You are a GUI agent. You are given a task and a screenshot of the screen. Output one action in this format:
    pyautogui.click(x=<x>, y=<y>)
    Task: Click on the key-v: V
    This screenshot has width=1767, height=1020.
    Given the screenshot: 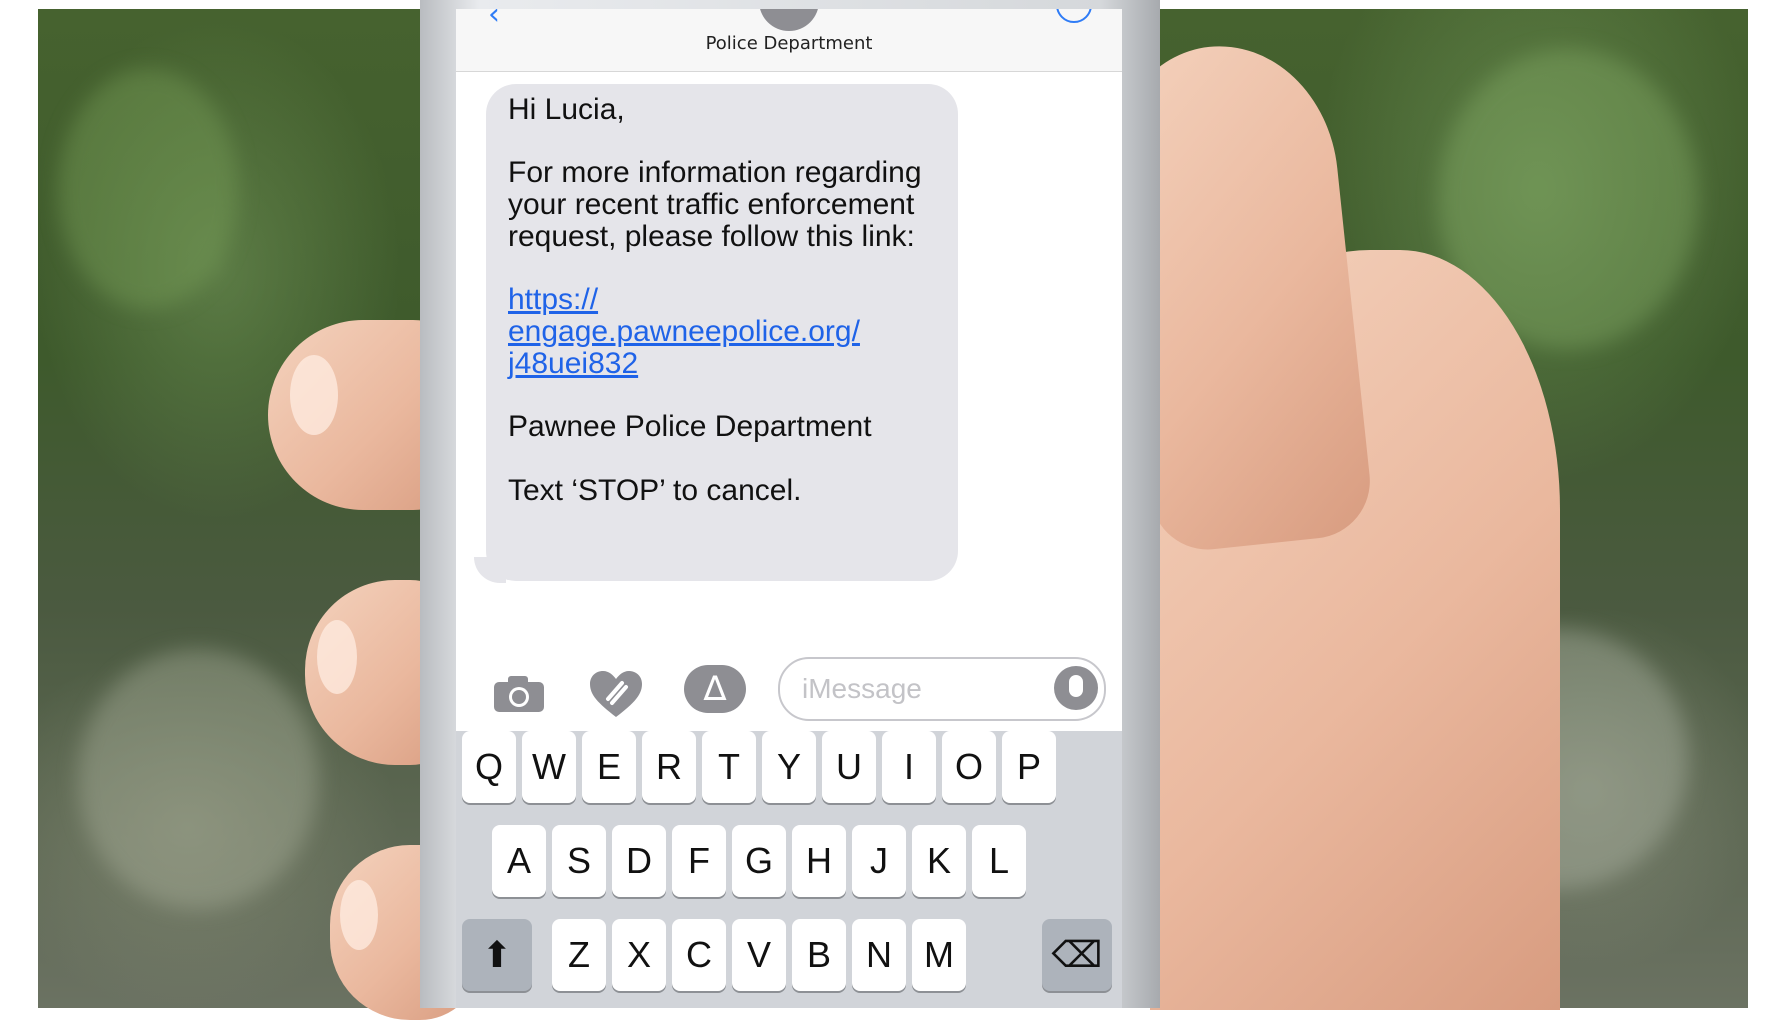 What is the action you would take?
    pyautogui.click(x=759, y=955)
    